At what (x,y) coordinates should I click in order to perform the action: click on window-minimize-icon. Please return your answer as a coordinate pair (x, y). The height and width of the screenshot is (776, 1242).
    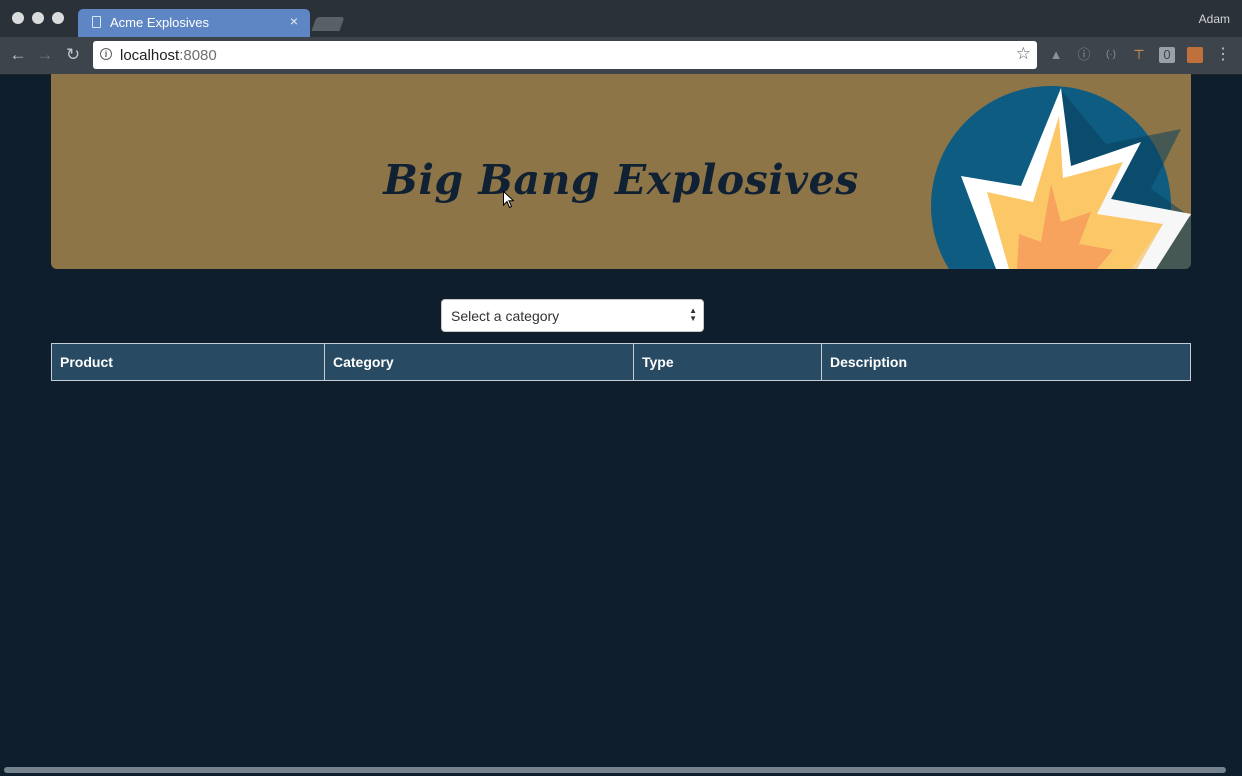
    Looking at the image, I should click on (38, 18).